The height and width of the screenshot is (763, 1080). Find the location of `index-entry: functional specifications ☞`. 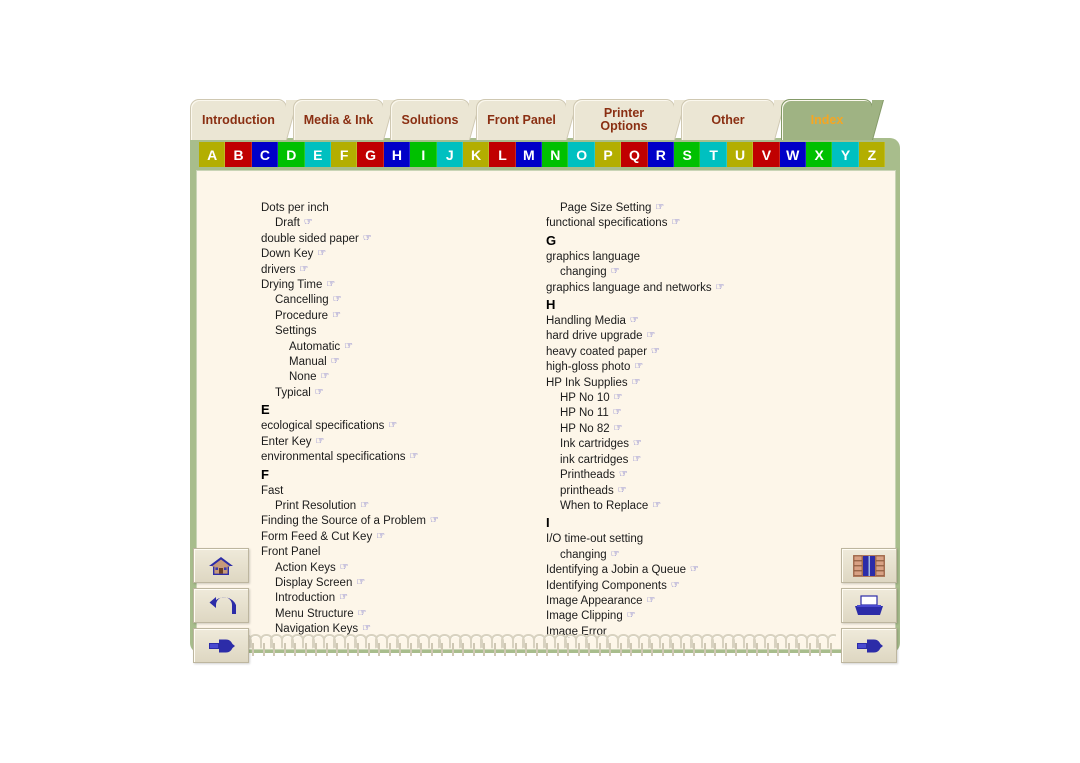

index-entry: functional specifications ☞ is located at coordinates (682, 223).